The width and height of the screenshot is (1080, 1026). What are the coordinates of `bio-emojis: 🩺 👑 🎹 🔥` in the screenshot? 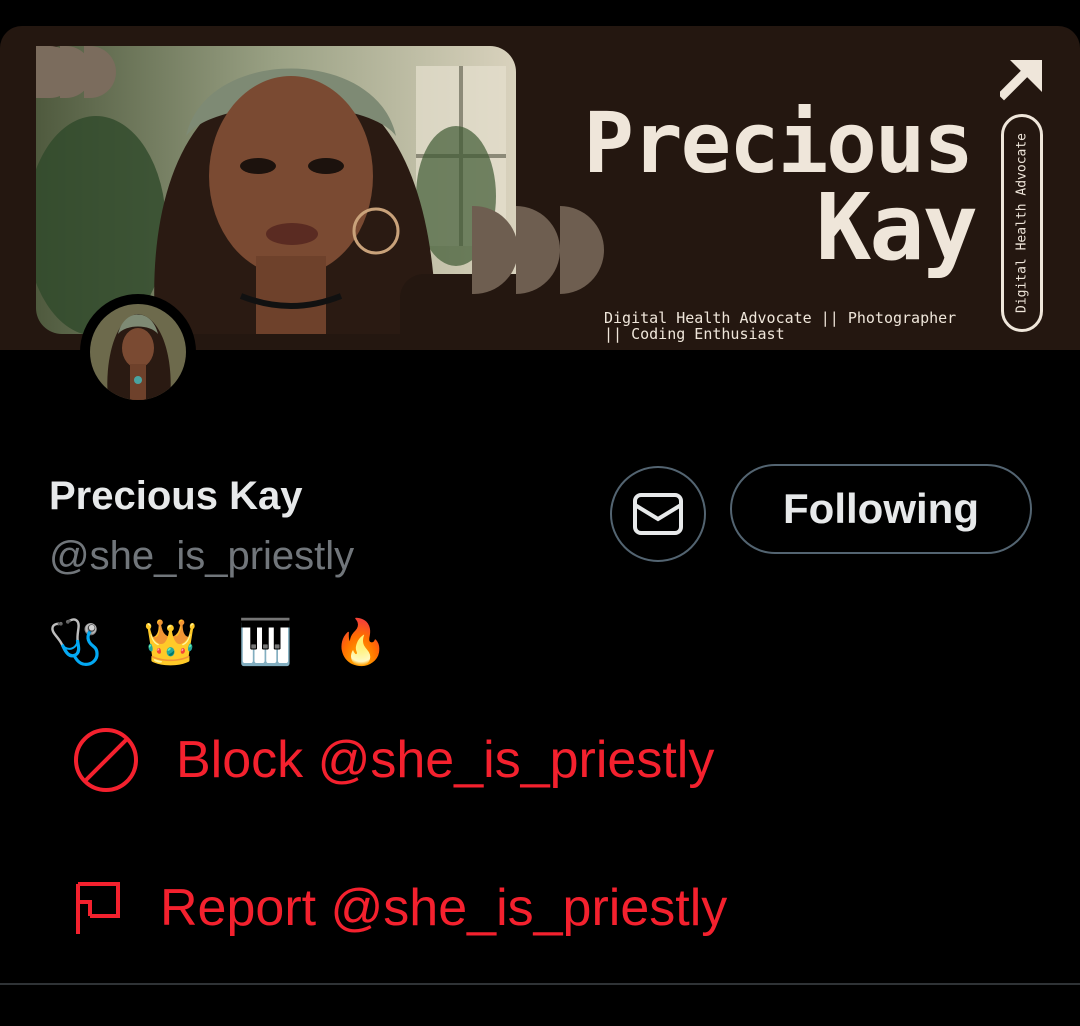 It's located at (225, 642).